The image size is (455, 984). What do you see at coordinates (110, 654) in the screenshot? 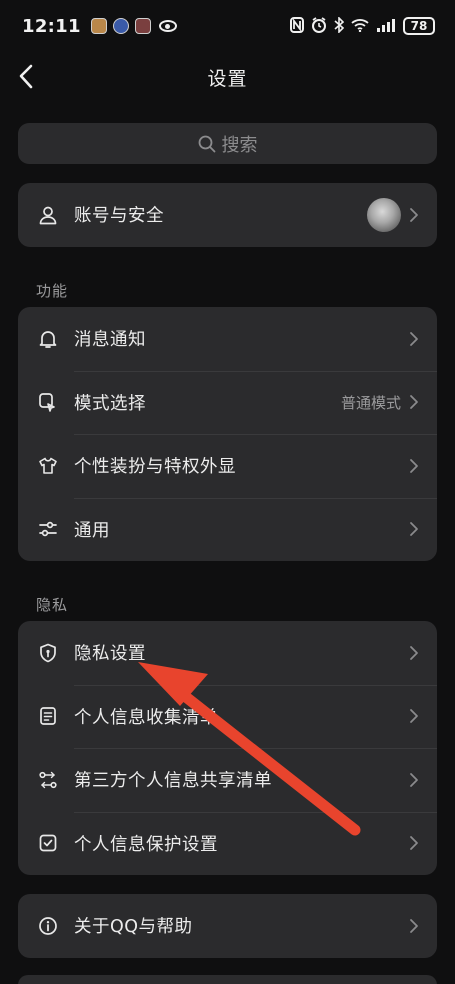
I see `list-item-label: 隐私设置` at bounding box center [110, 654].